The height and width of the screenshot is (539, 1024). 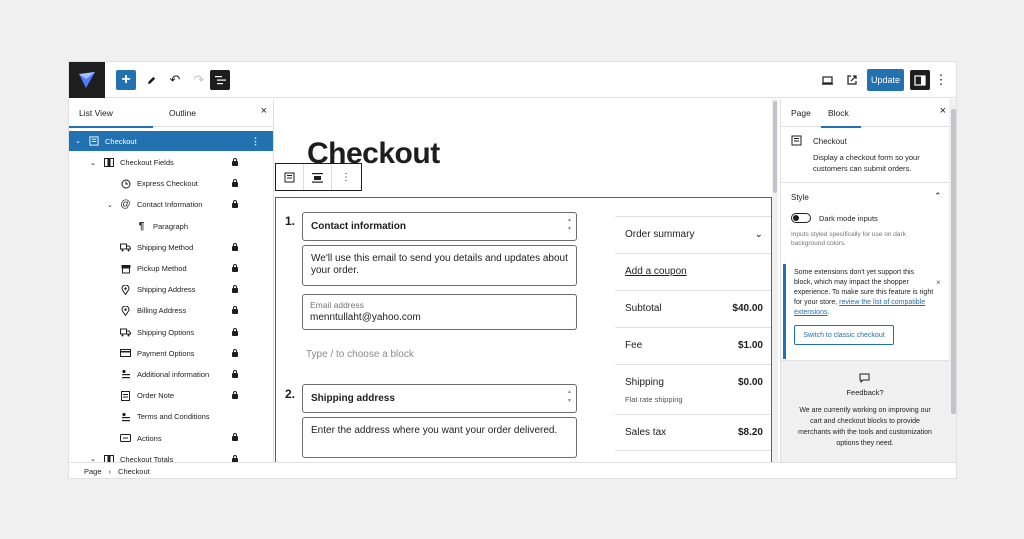 I want to click on tree-item-label: Checkout Fields, so click(x=147, y=163).